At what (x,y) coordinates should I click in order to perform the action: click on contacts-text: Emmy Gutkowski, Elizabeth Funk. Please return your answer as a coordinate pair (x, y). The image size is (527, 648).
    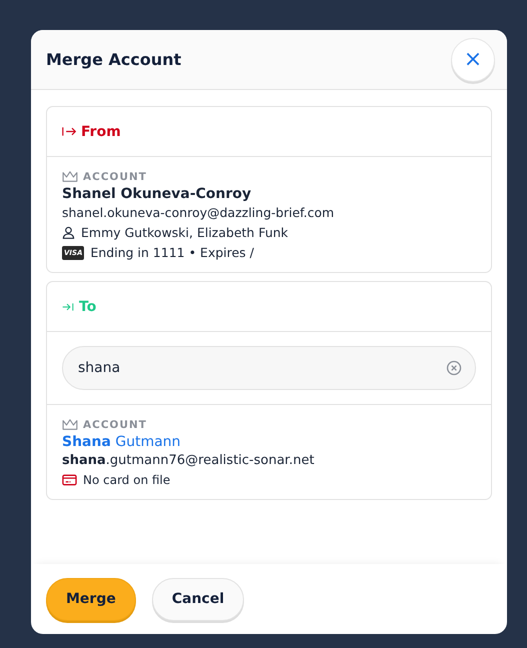
    Looking at the image, I should click on (184, 232).